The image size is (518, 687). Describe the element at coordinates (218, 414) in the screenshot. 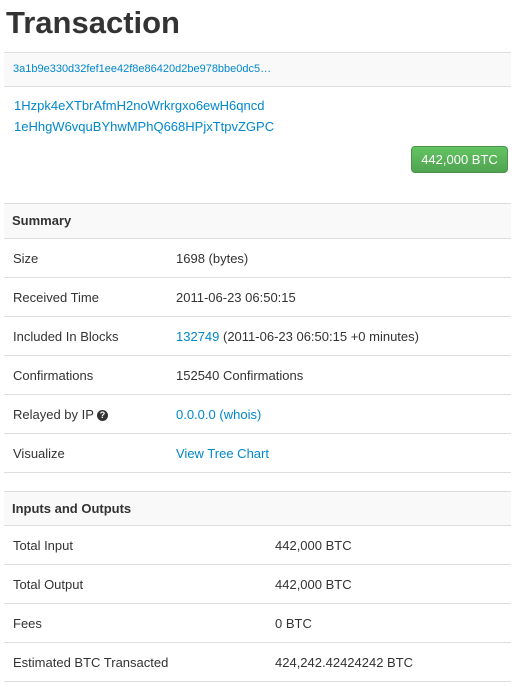

I see `relayed-by-ip-value: 0.0.0.0 (whois)` at that location.